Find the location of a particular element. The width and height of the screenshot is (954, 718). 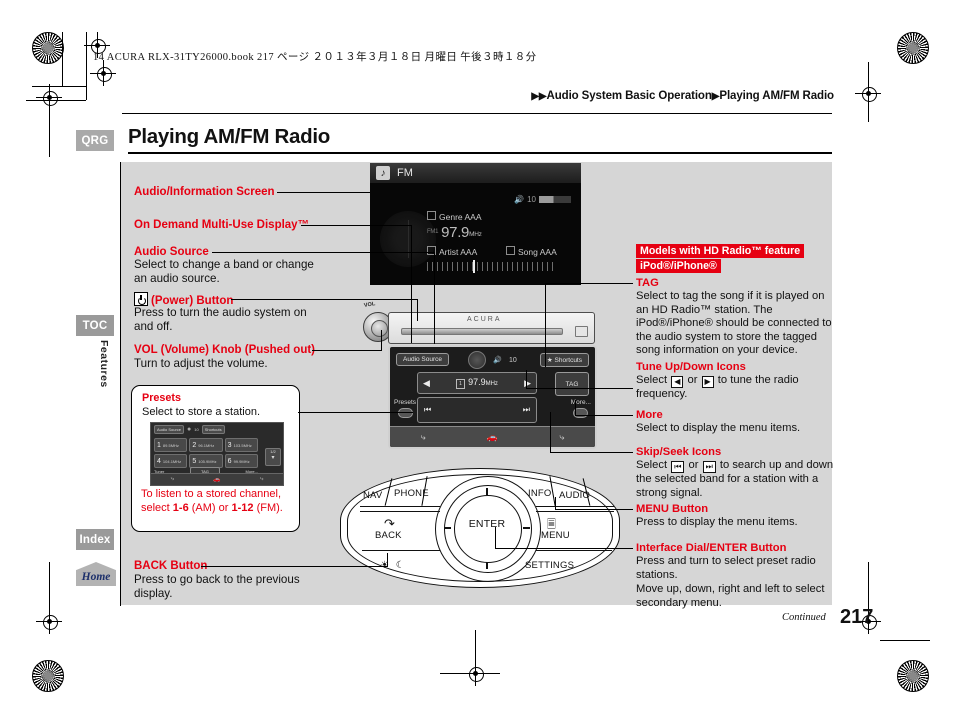

thumb-seat-icon-right: ⤷ is located at coordinates (261, 479).